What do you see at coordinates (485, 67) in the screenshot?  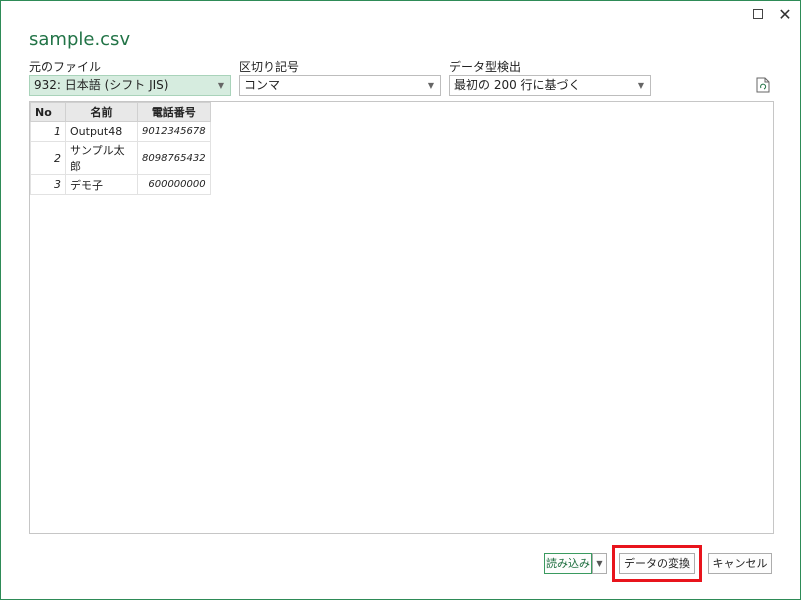 I see `data-type-detection-label: データ型検出` at bounding box center [485, 67].